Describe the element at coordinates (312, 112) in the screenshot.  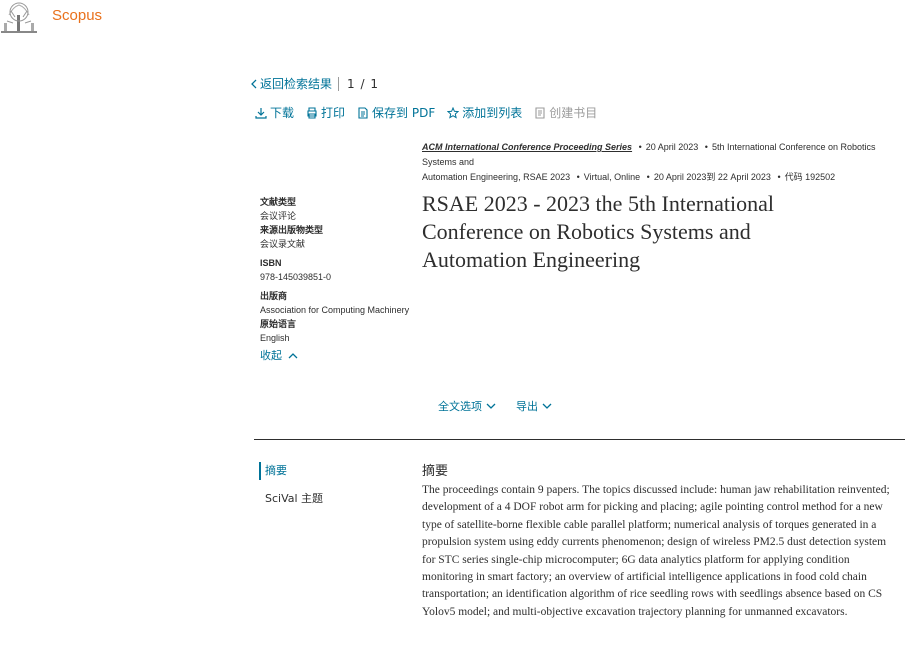
I see `print-icon` at that location.